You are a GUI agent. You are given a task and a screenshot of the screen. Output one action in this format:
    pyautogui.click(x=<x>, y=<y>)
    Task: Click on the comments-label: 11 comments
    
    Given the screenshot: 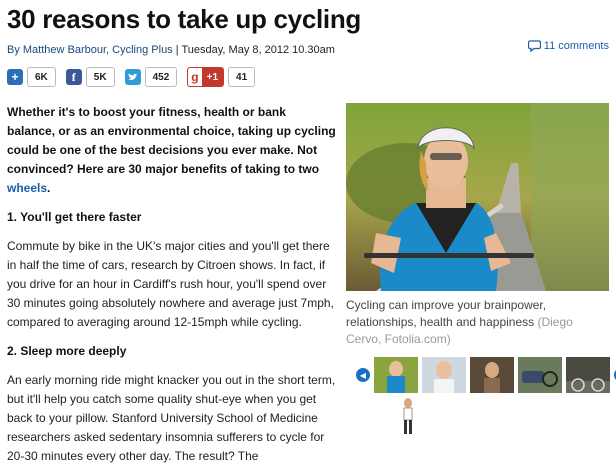 What is the action you would take?
    pyautogui.click(x=576, y=46)
    